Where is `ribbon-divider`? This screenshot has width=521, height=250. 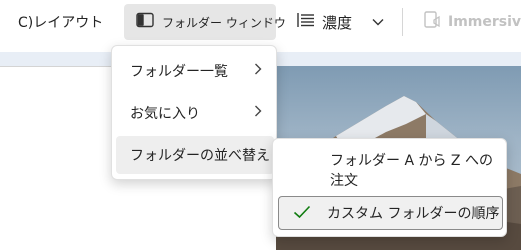
ribbon-divider is located at coordinates (402, 22).